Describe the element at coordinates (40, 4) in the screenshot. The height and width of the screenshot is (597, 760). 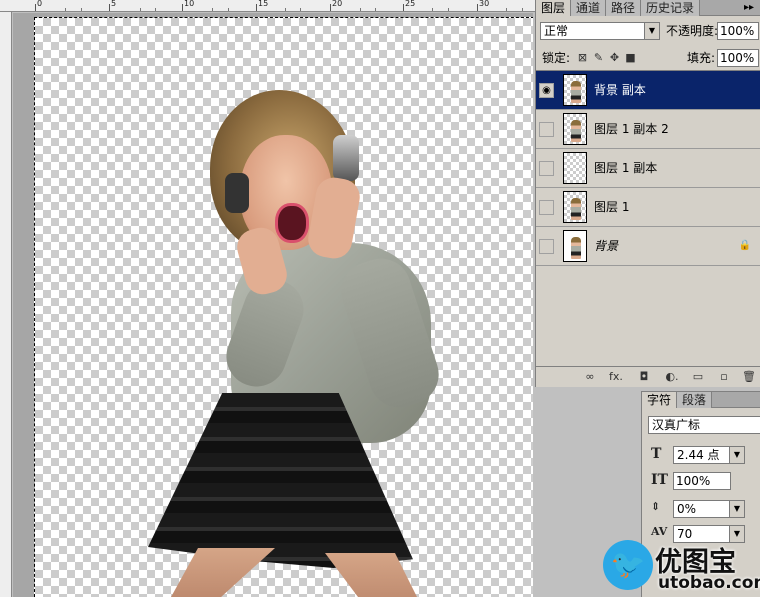
I see `ruler-label: 0` at that location.